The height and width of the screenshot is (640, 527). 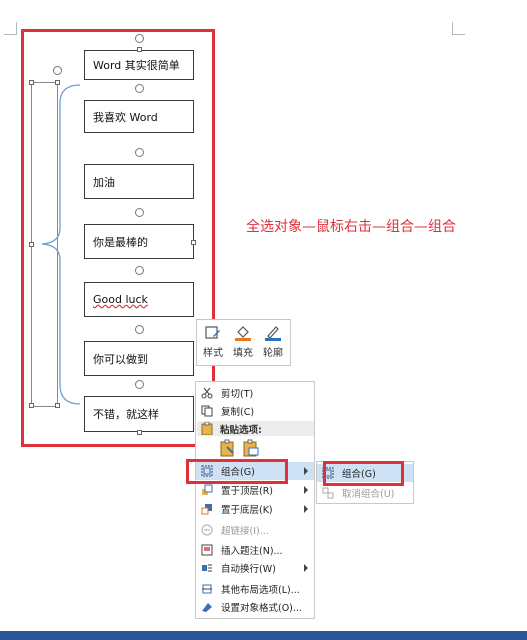 What do you see at coordinates (243, 353) in the screenshot?
I see `fill-label: 填充` at bounding box center [243, 353].